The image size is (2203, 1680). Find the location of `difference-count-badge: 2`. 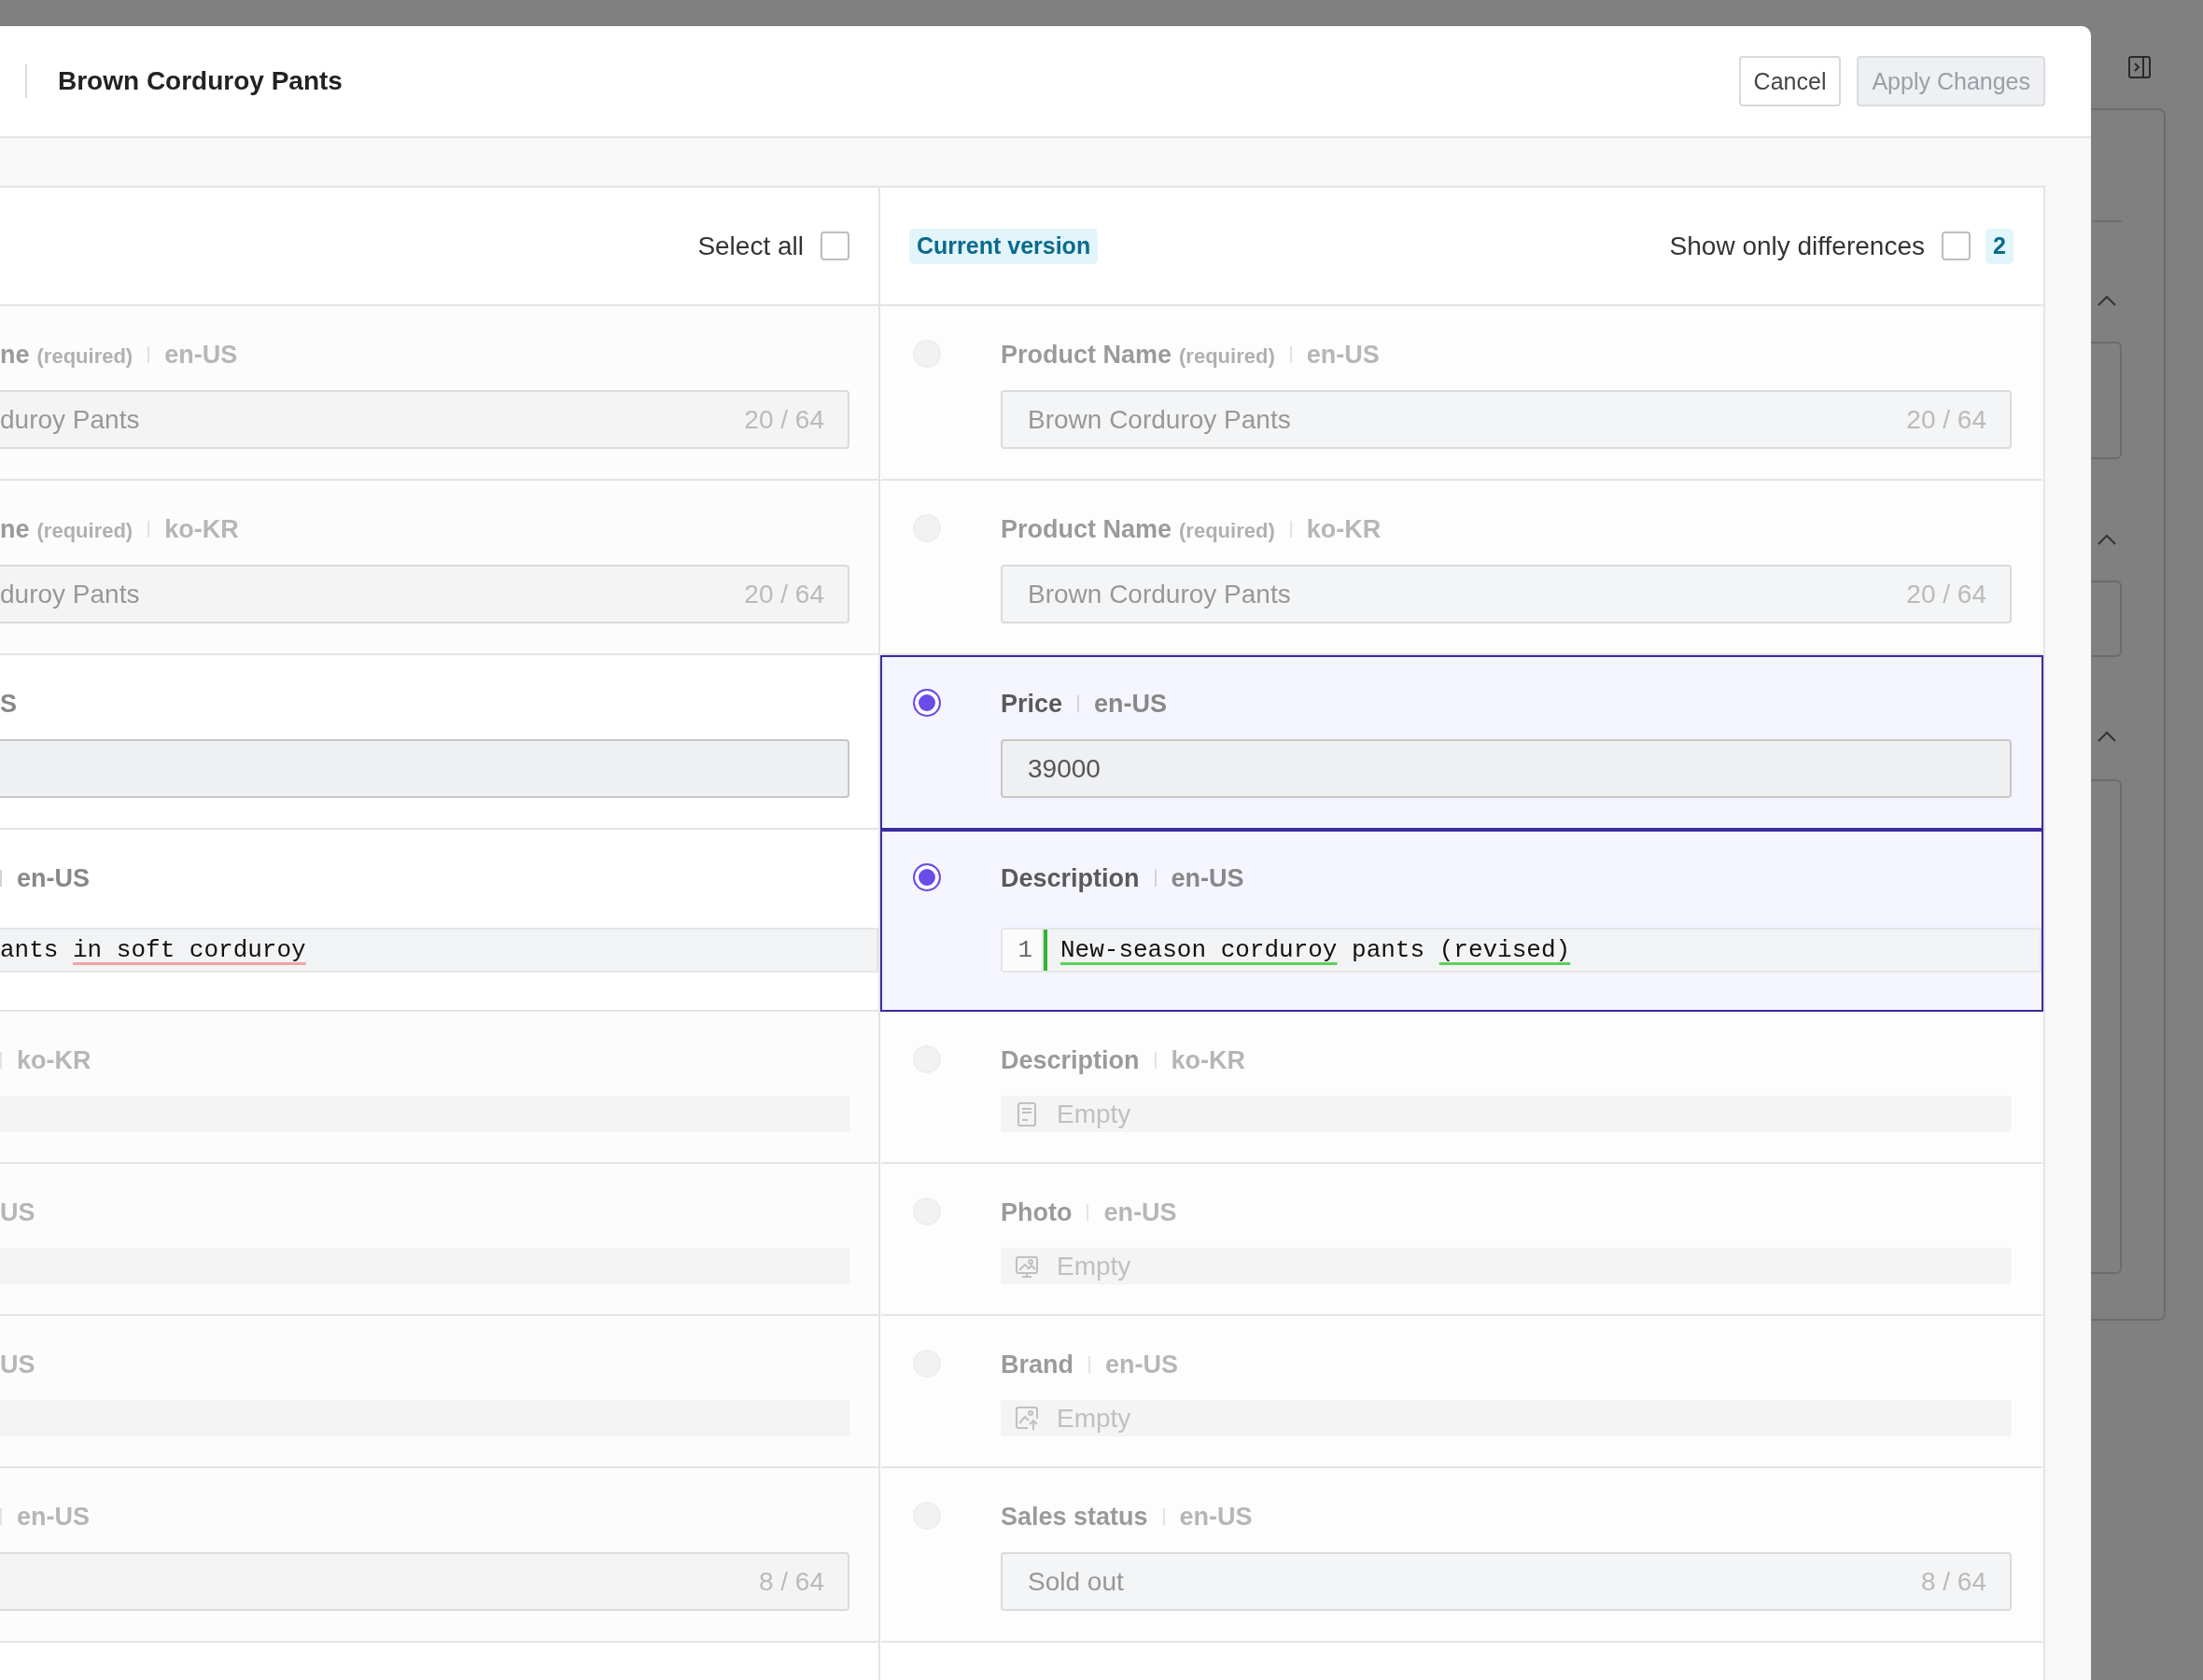

difference-count-badge: 2 is located at coordinates (2000, 246).